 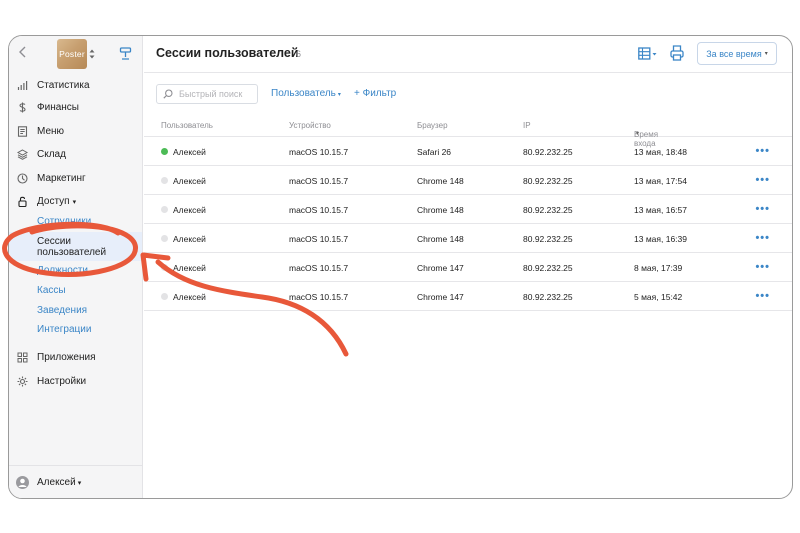 What do you see at coordinates (125, 53) in the screenshot?
I see `cash-register-icon` at bounding box center [125, 53].